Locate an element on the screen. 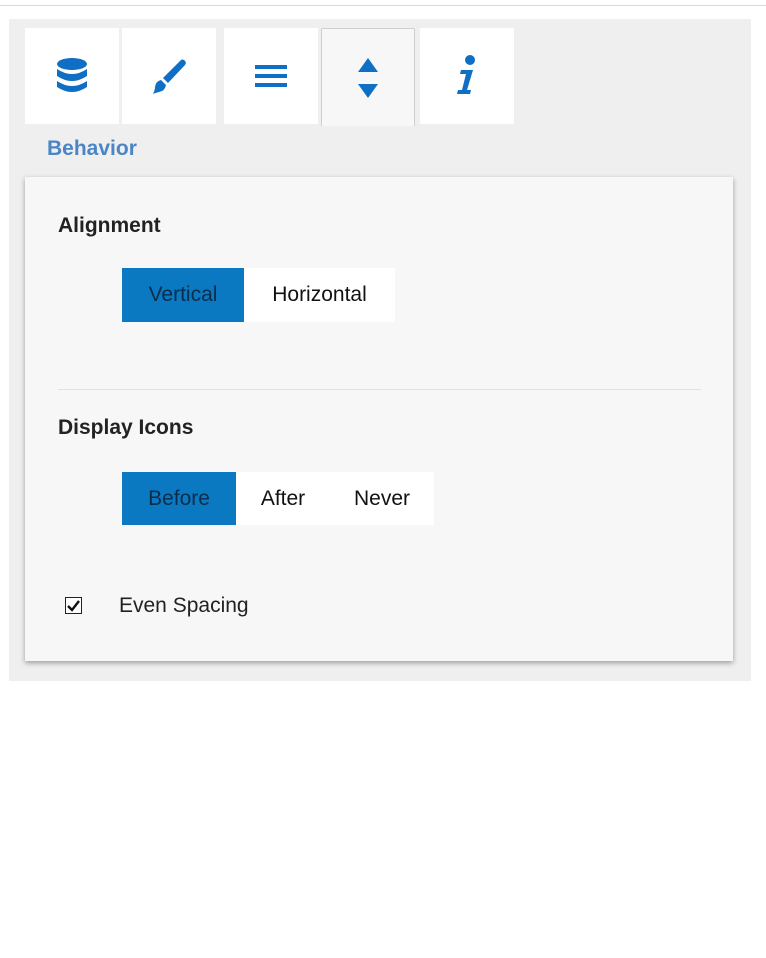 The width and height of the screenshot is (766, 958). info-icon is located at coordinates (467, 76).